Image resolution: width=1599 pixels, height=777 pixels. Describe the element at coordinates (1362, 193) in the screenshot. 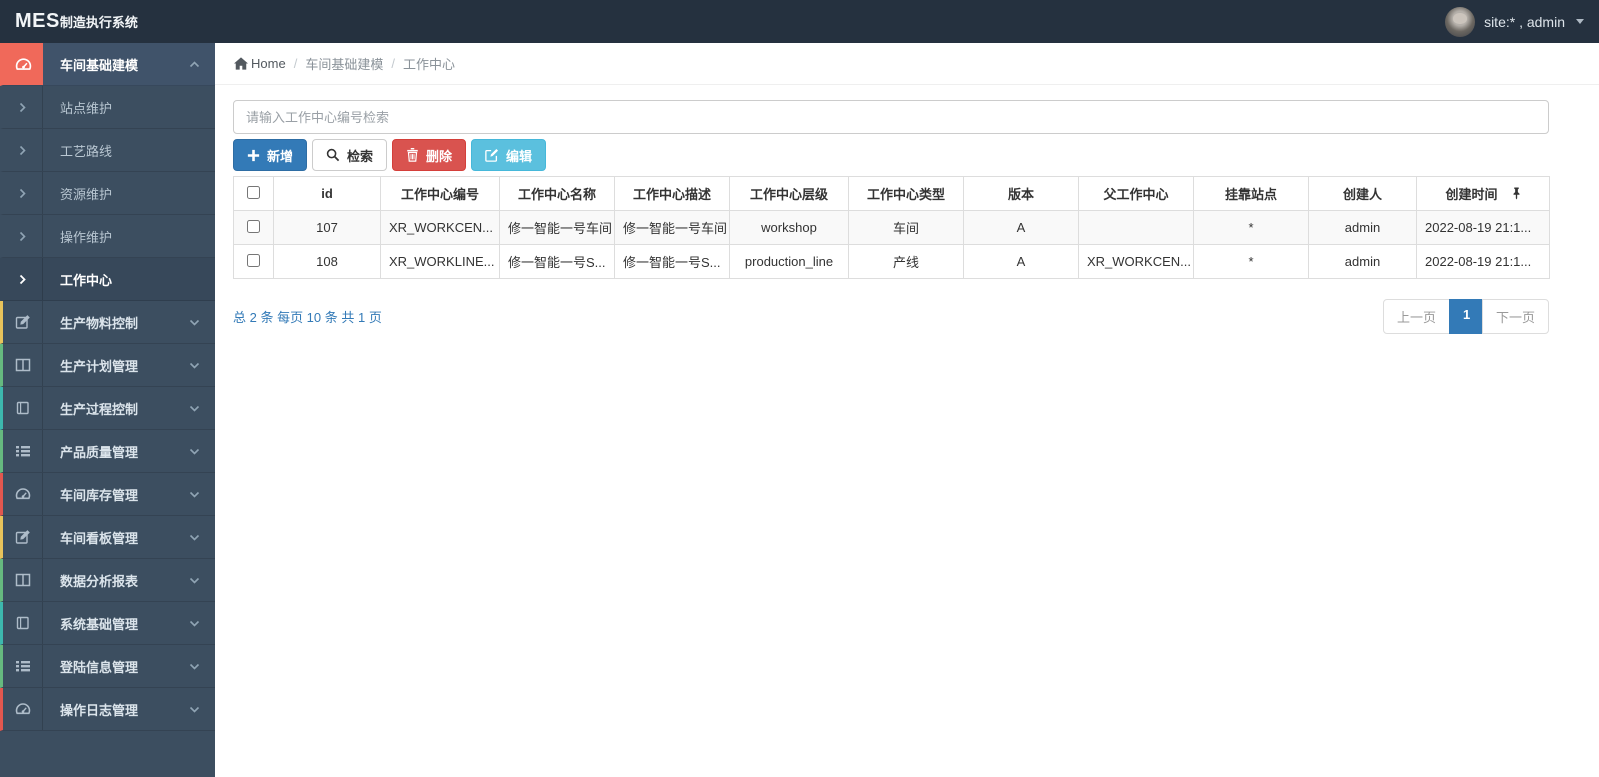

I see `column-header-creator: 创建人` at that location.